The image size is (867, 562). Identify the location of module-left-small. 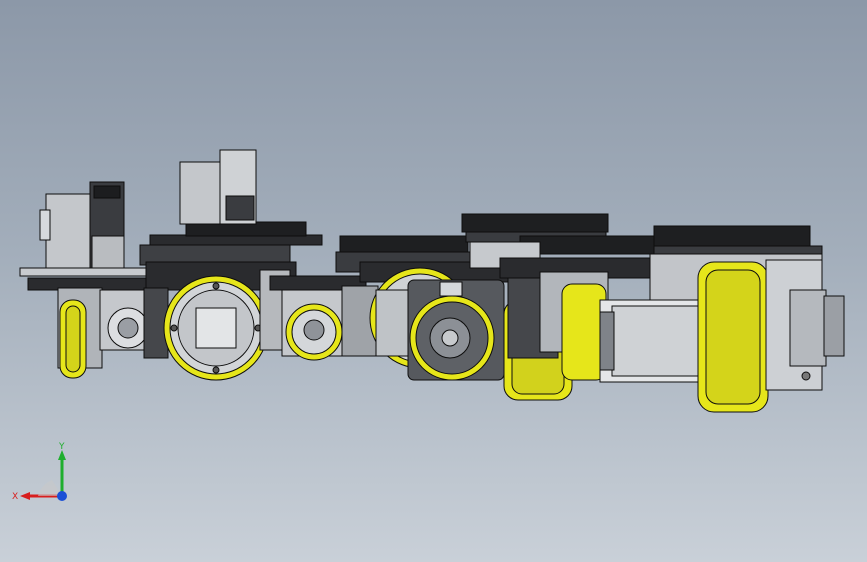
(85, 280).